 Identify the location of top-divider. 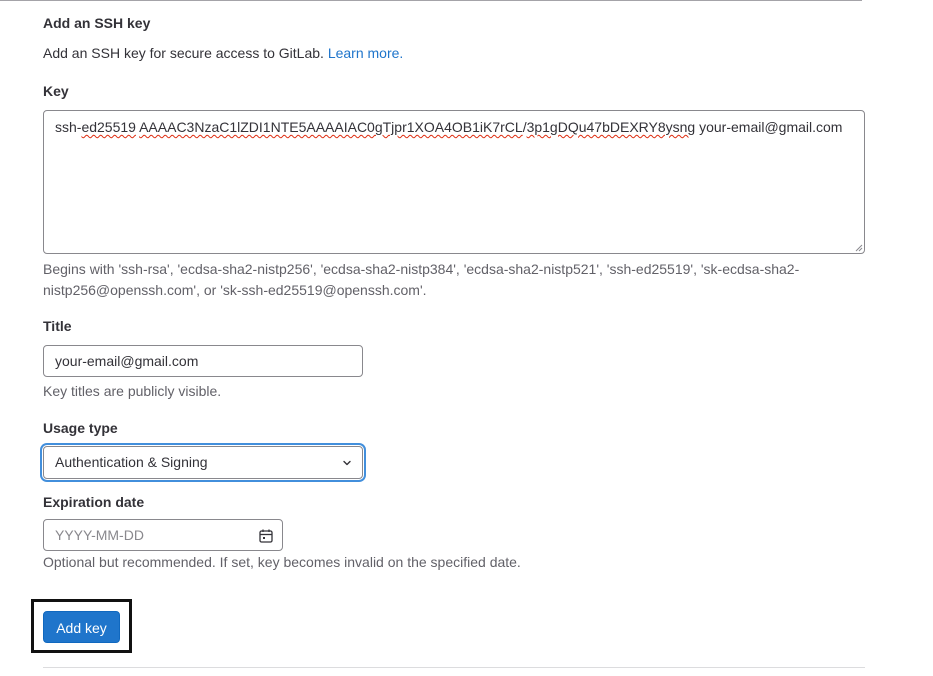
(431, 0).